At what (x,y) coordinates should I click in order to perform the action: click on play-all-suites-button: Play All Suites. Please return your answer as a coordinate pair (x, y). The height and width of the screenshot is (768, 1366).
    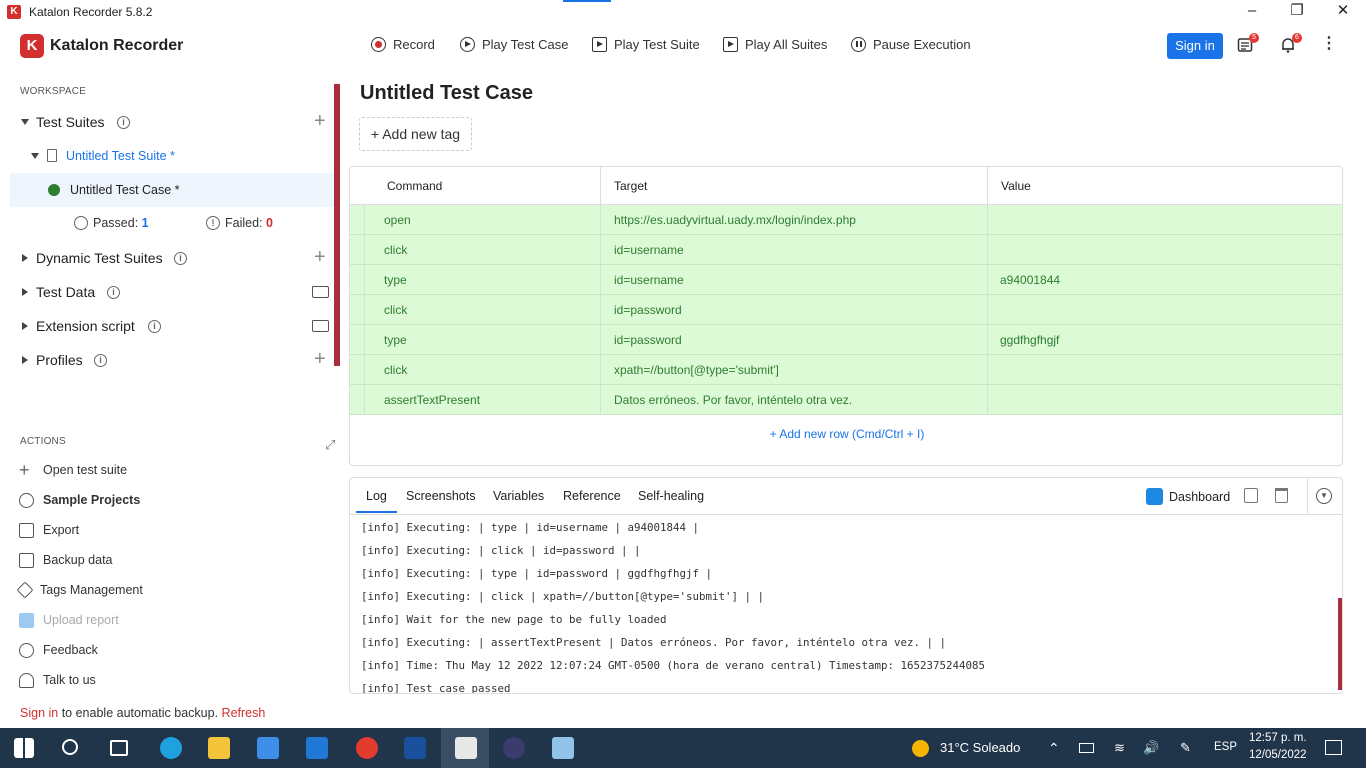
    Looking at the image, I should click on (775, 44).